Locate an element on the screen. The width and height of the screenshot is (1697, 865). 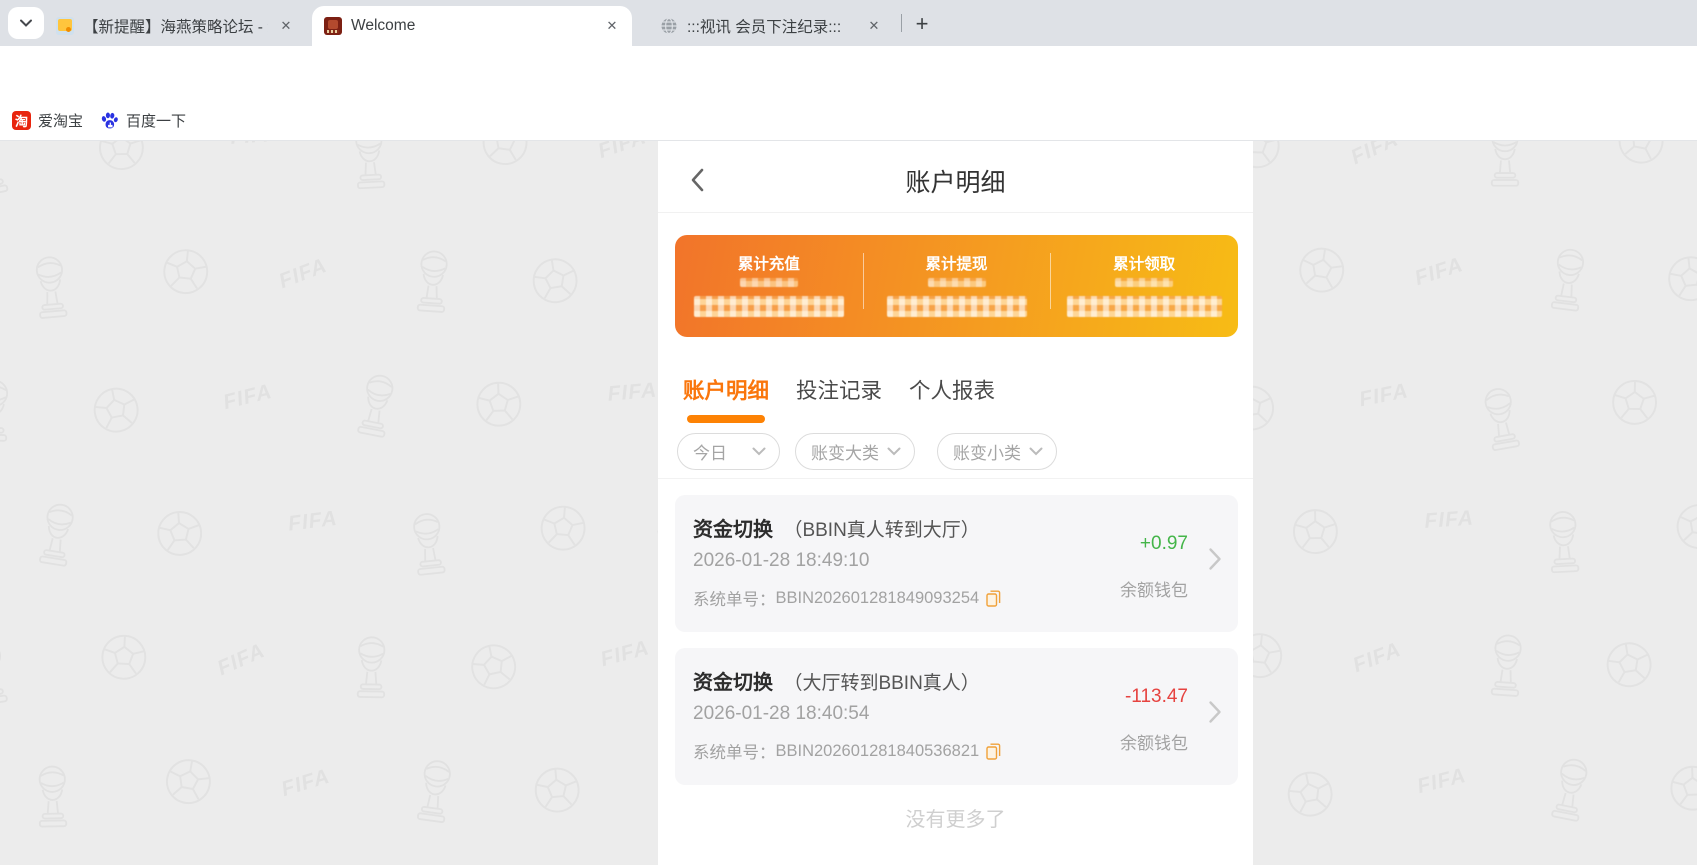
censored-strip is located at coordinates (1144, 282).